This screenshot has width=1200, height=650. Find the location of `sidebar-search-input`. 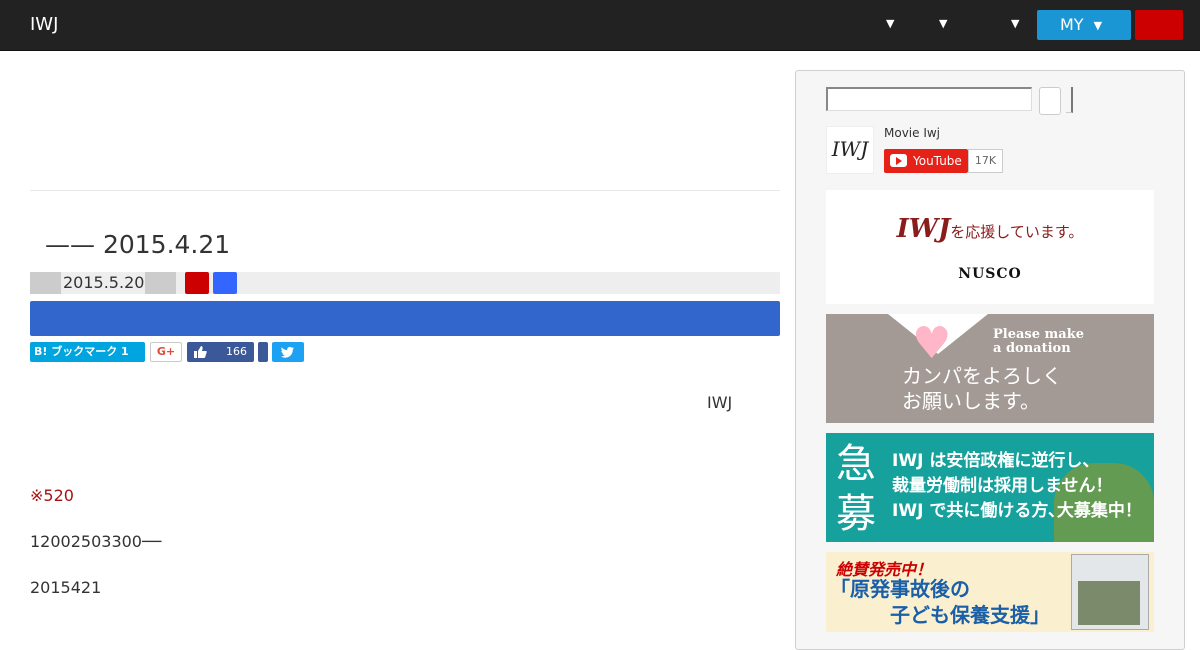

sidebar-search-input is located at coordinates (929, 99).